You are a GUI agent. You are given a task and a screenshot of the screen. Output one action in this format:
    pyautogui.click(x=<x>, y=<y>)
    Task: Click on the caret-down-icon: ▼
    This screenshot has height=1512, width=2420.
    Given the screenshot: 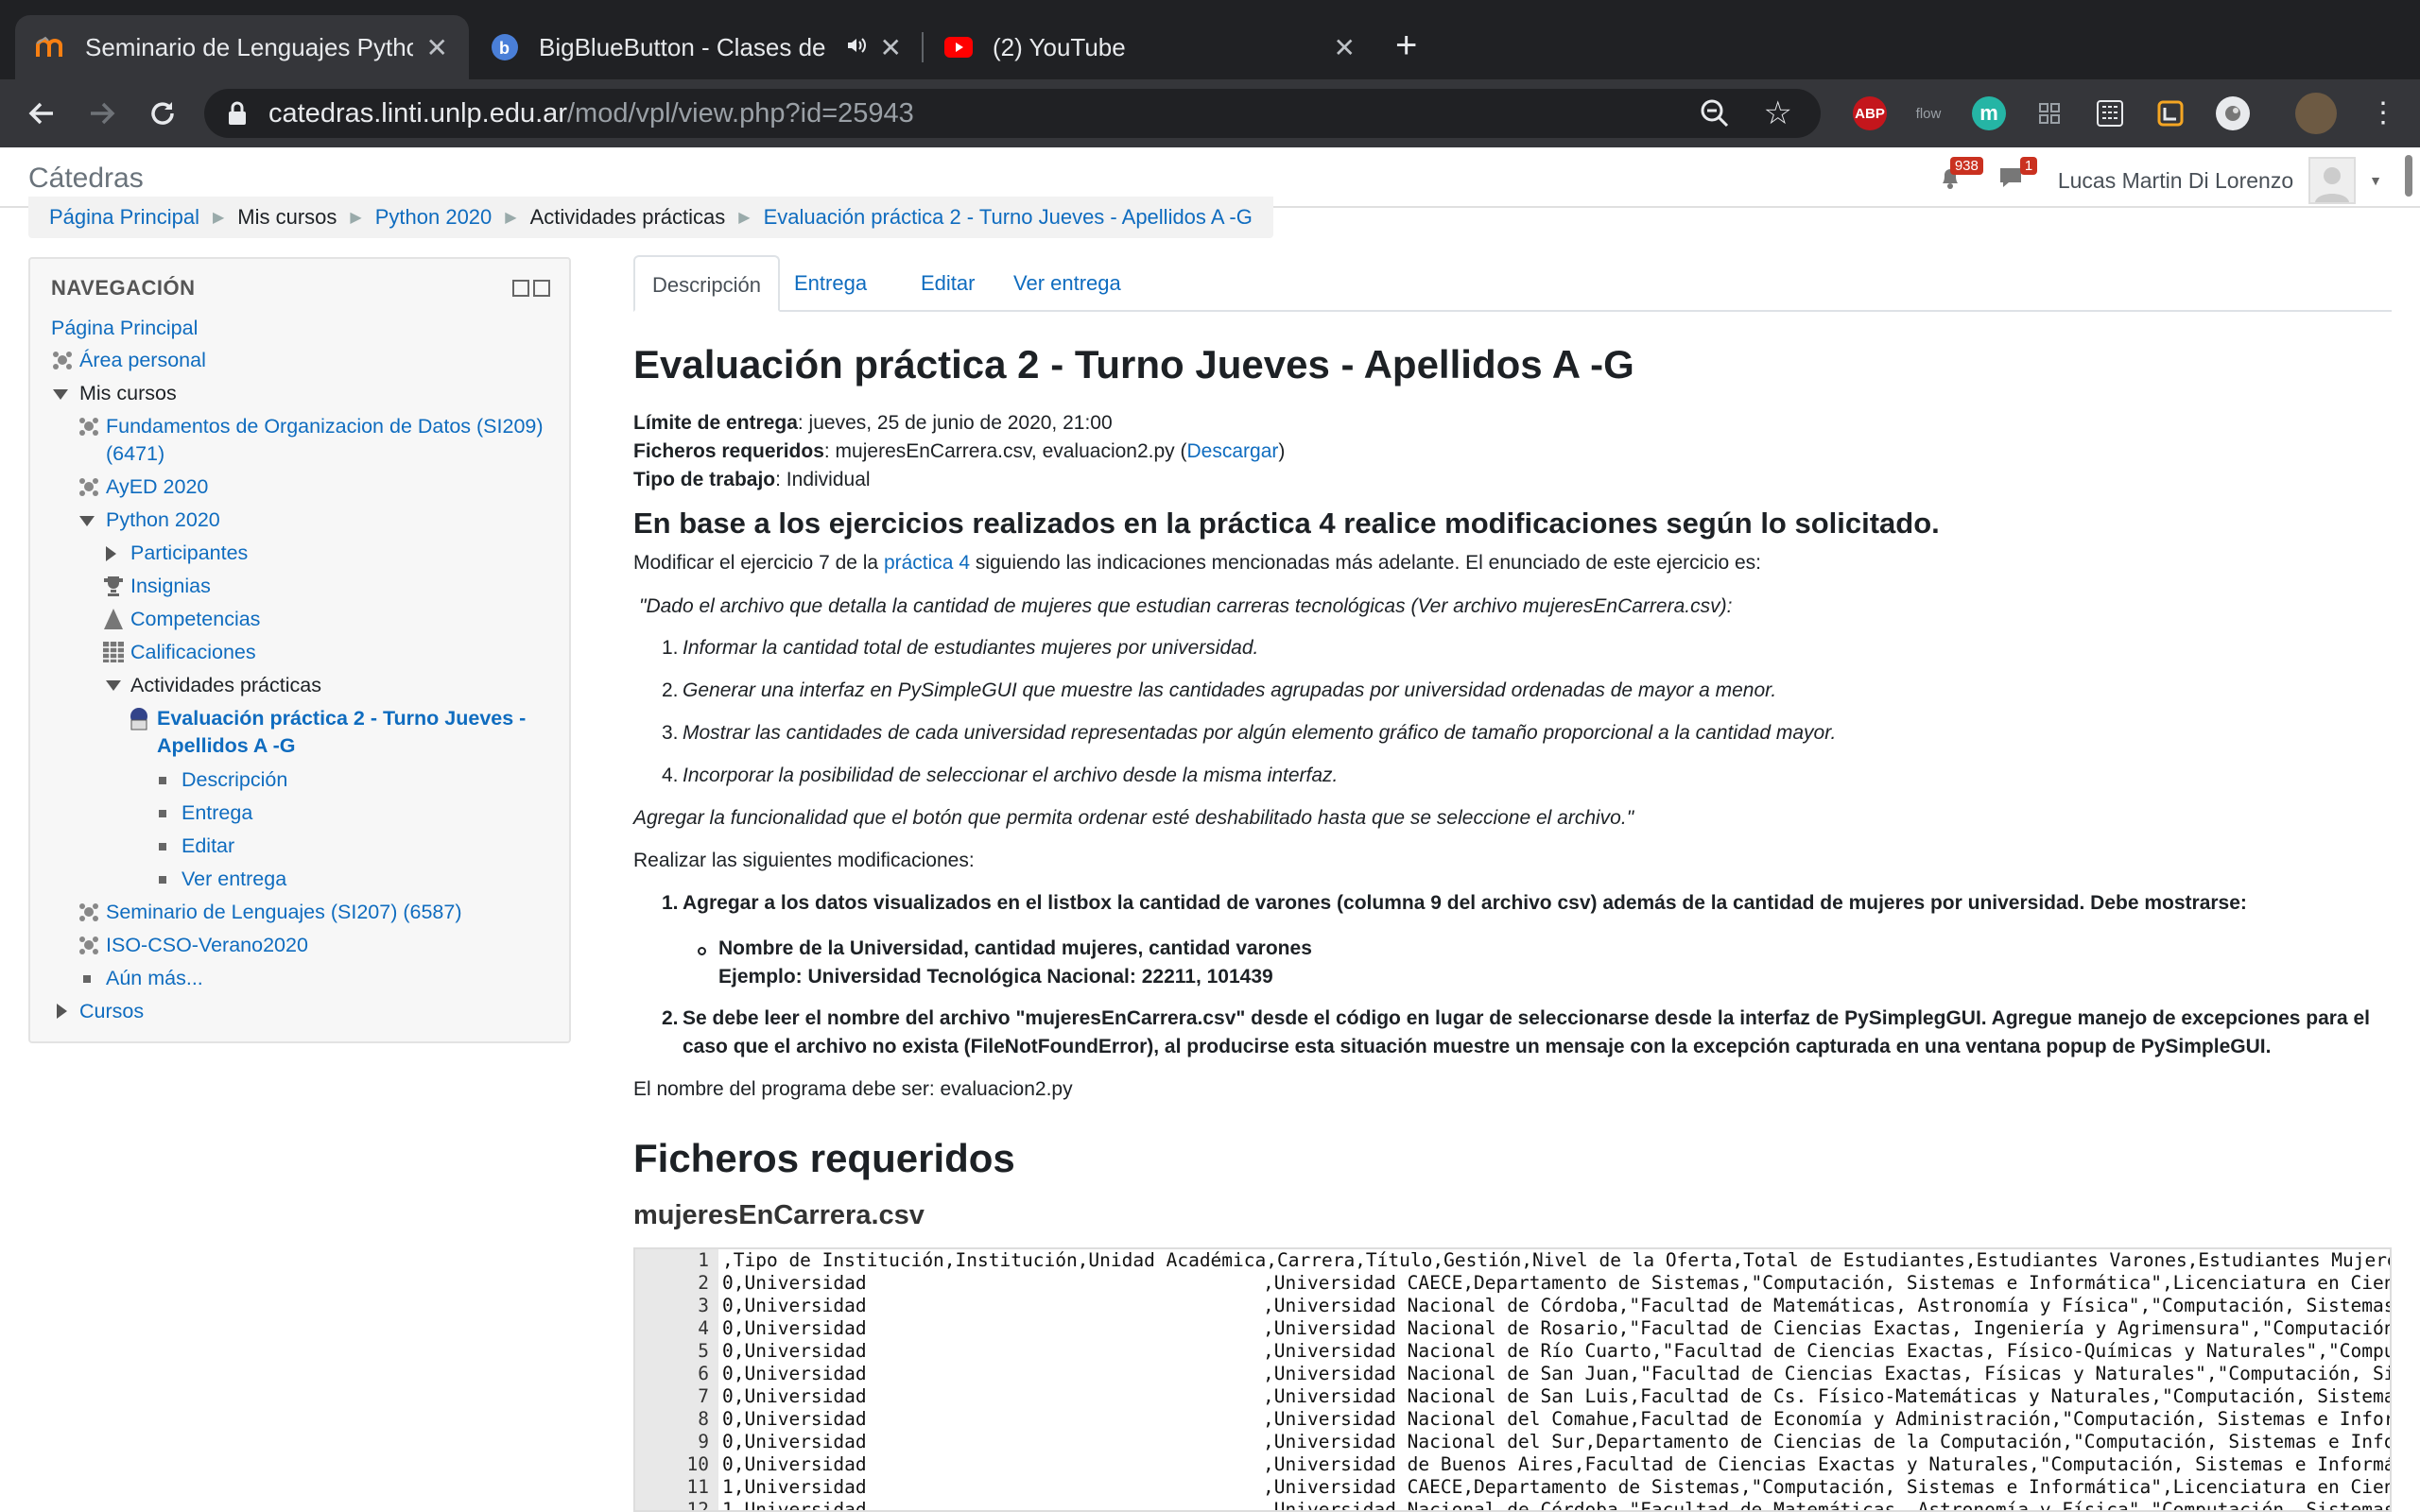 What is the action you would take?
    pyautogui.click(x=2375, y=180)
    